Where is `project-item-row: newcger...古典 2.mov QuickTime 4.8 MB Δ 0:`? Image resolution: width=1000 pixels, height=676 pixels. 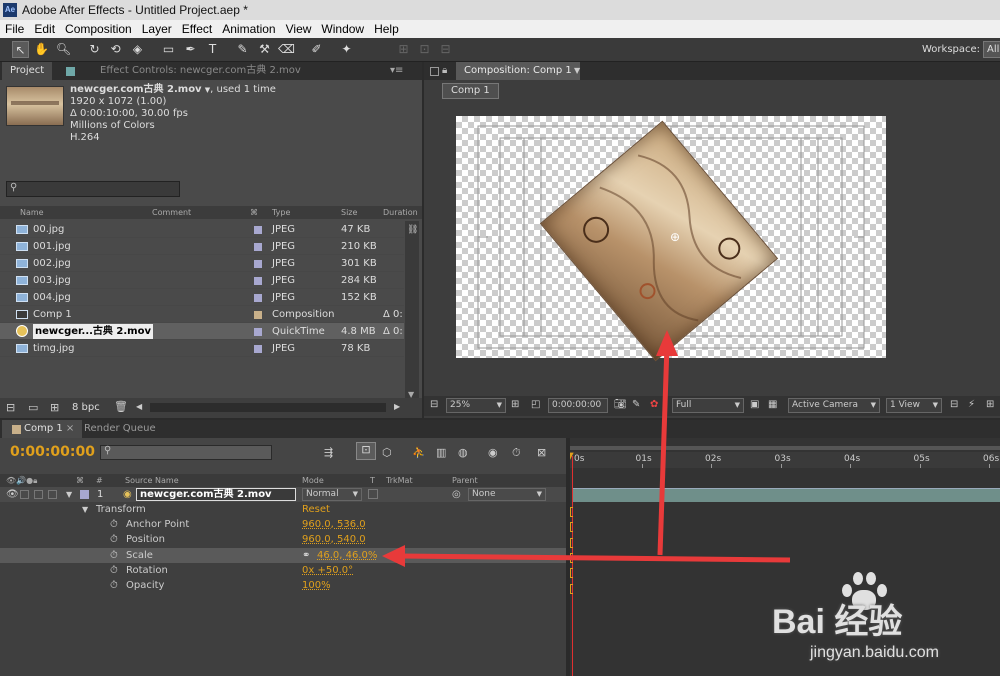 project-item-row: newcger...古典 2.mov QuickTime 4.8 MB Δ 0: is located at coordinates (202, 331).